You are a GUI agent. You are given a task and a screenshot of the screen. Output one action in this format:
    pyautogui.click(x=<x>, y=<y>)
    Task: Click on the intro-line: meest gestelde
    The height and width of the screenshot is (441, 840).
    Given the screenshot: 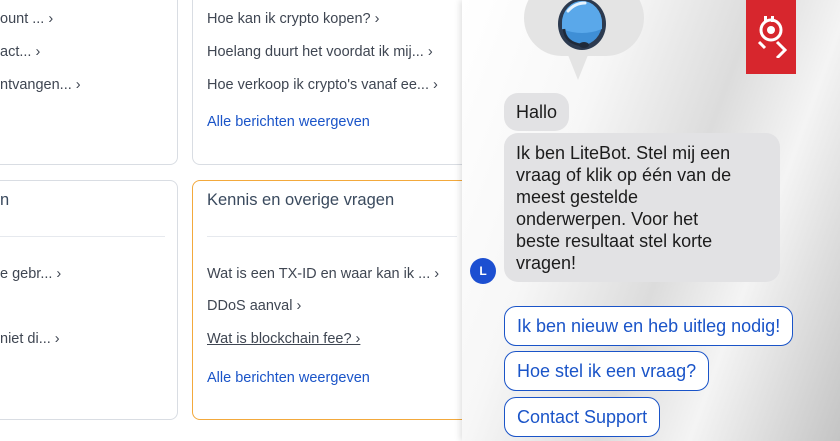 What is the action you would take?
    pyautogui.click(x=577, y=197)
    